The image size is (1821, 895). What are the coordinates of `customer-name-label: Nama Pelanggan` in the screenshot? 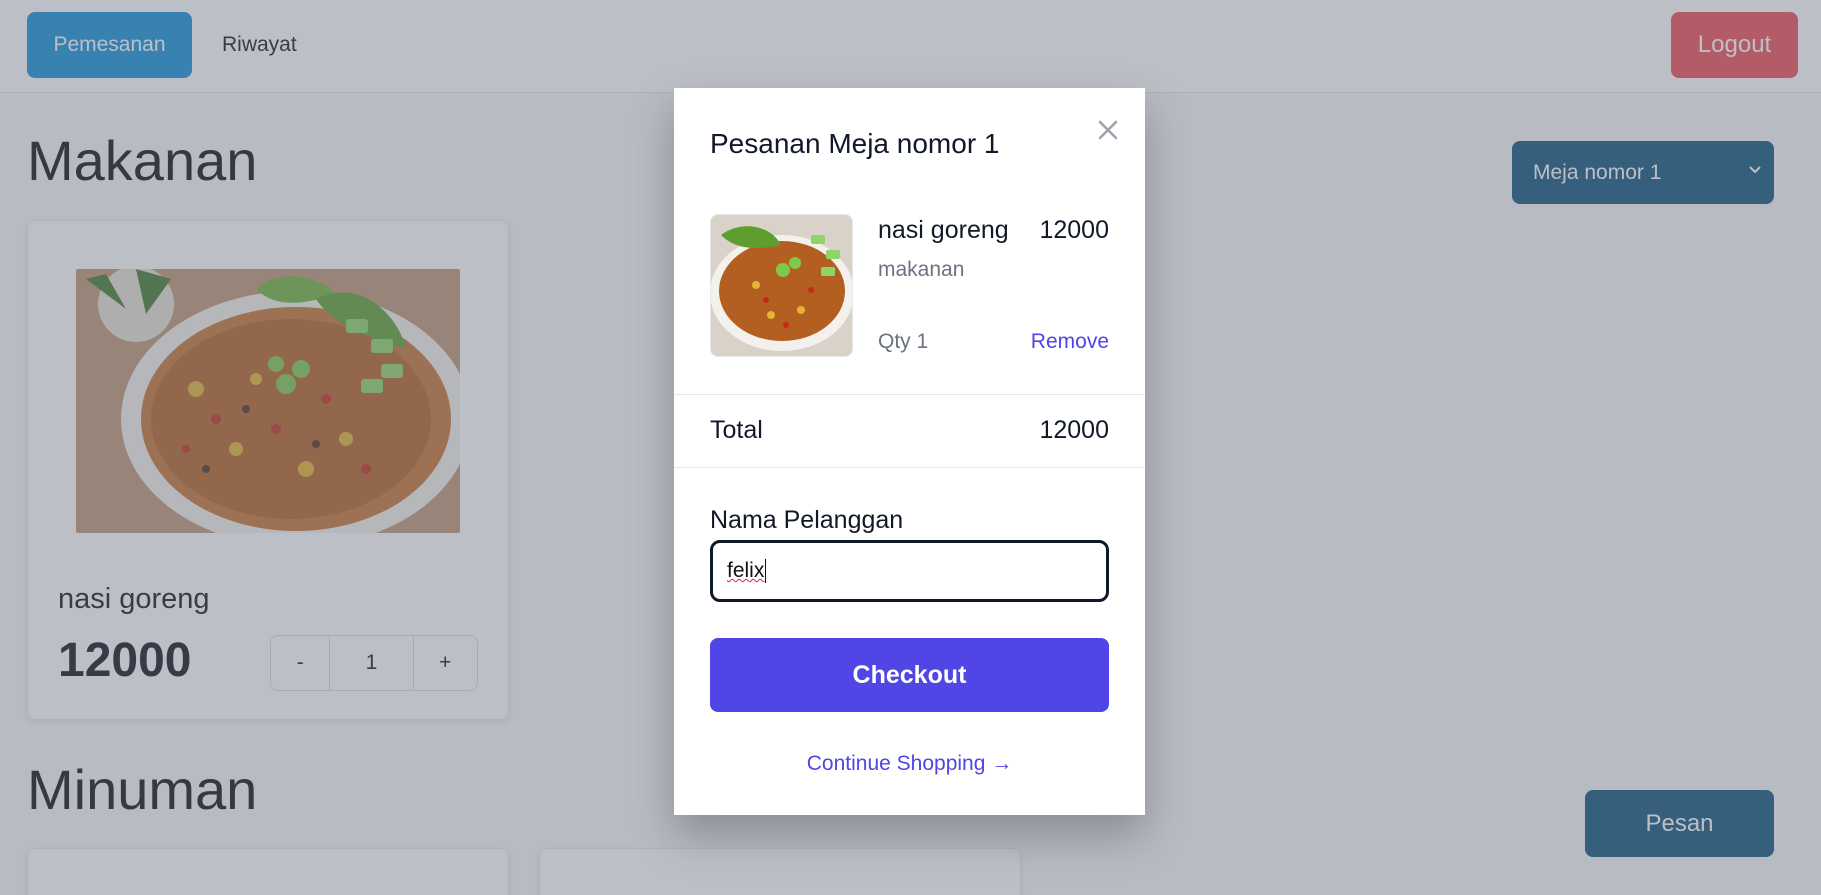 It's located at (807, 520).